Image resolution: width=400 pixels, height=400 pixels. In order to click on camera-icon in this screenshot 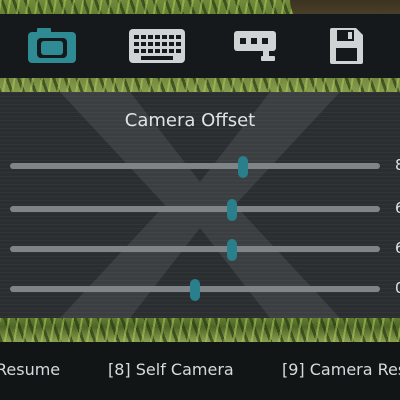, I will do `click(52, 45)`.